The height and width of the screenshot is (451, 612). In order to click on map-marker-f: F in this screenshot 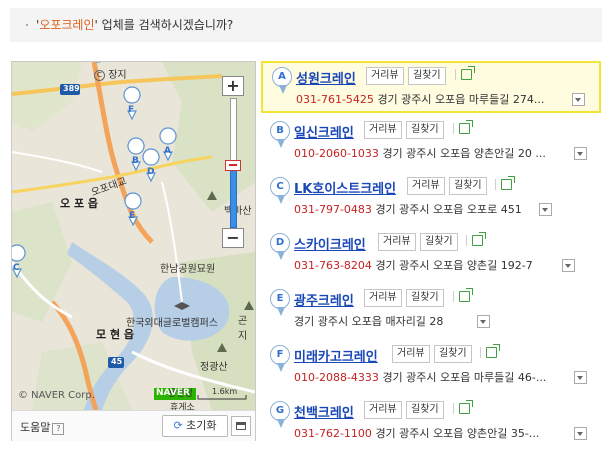, I will do `click(131, 110)`.